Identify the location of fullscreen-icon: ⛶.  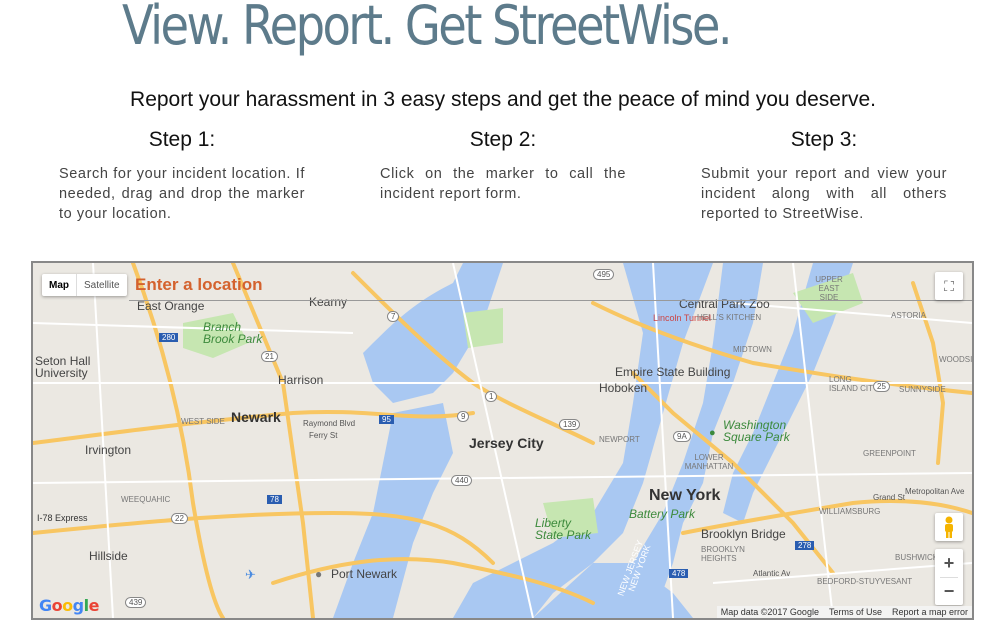
(949, 285).